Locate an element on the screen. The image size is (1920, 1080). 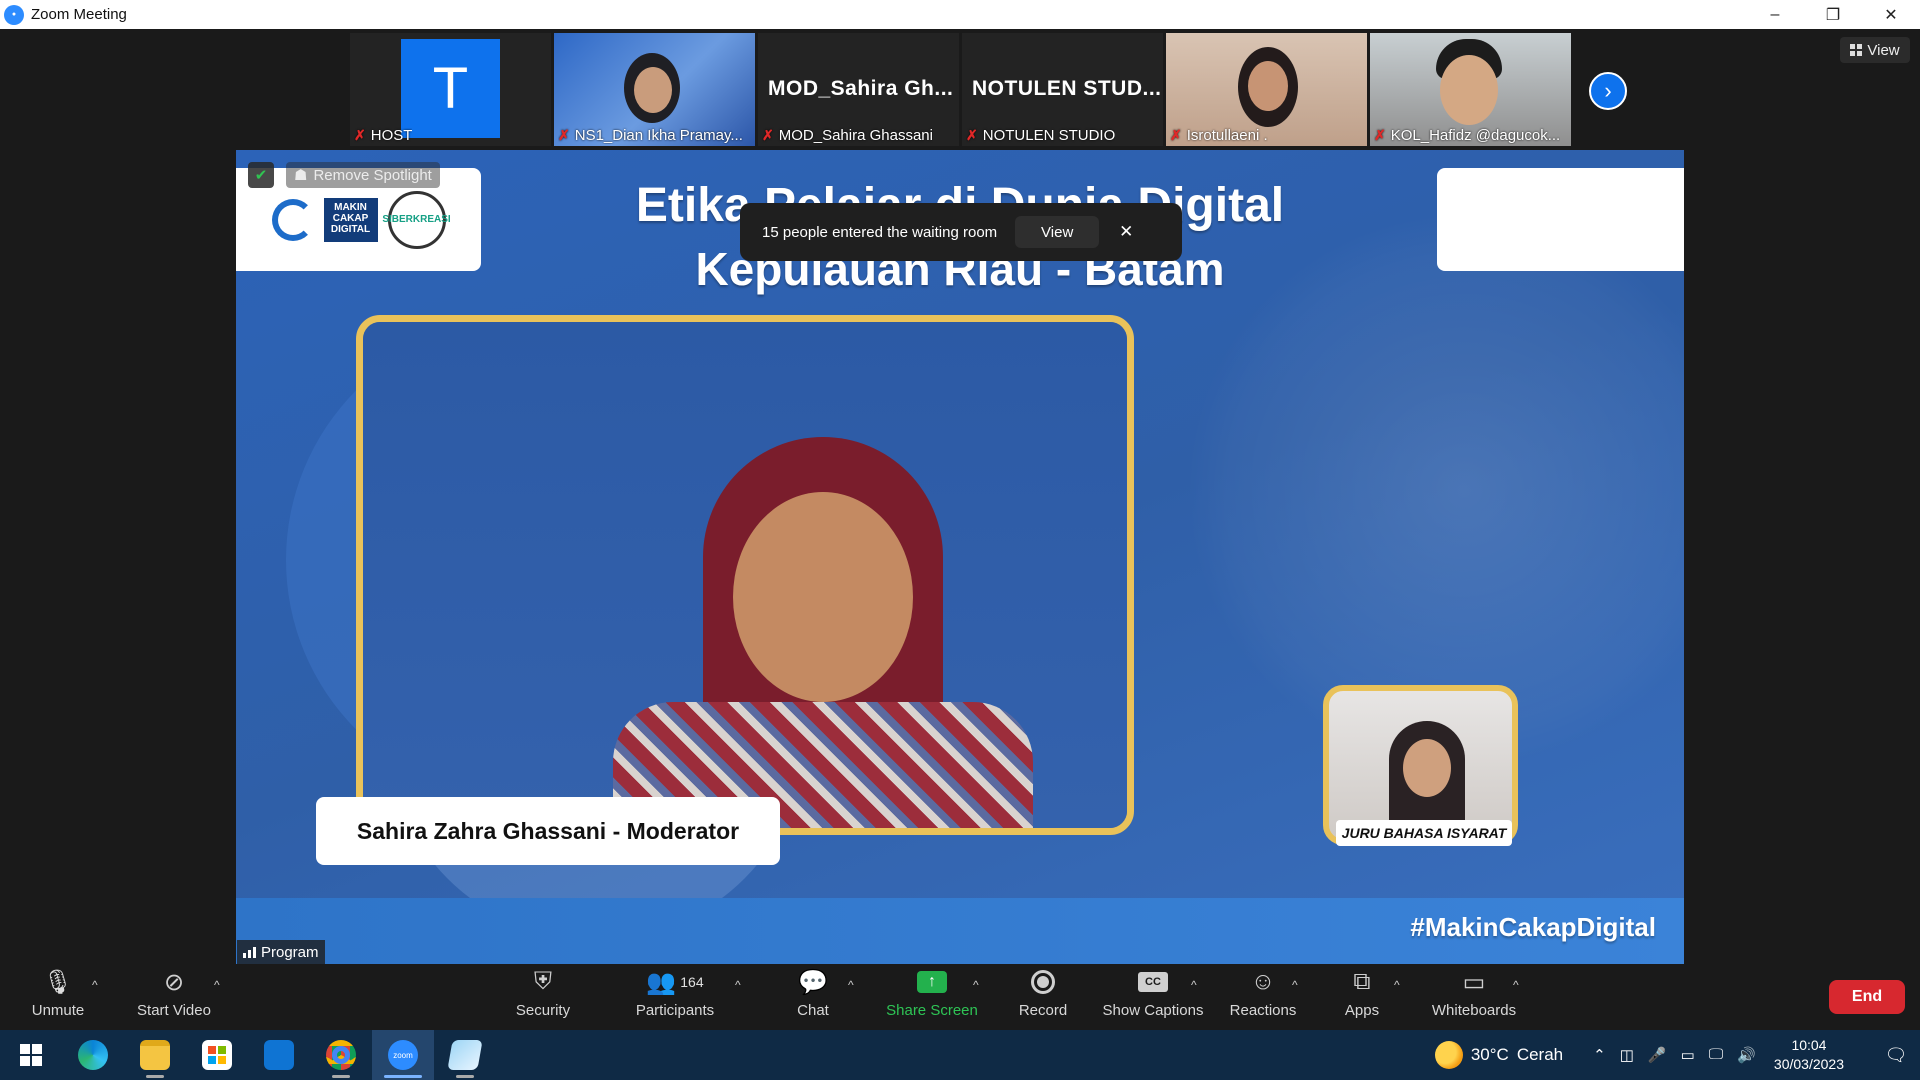
close-window-button: ✕ is located at coordinates (1891, 14).